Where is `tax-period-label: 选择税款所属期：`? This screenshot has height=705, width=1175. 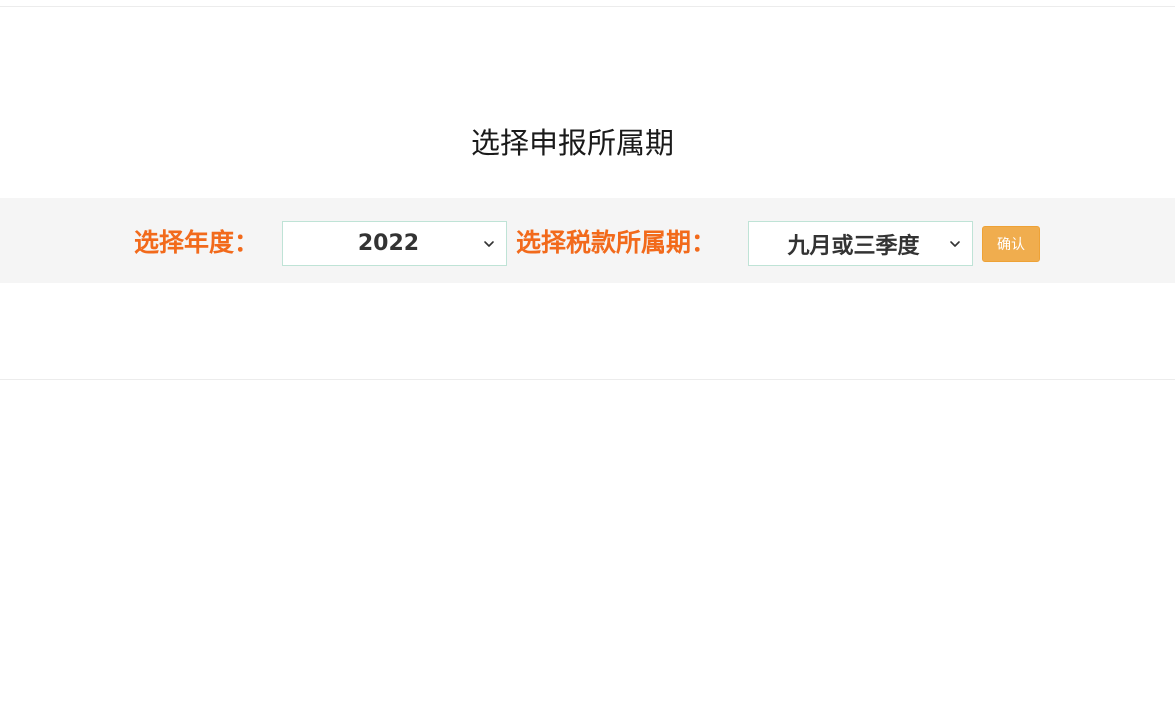
tax-period-label: 选择税款所属期： is located at coordinates (616, 242).